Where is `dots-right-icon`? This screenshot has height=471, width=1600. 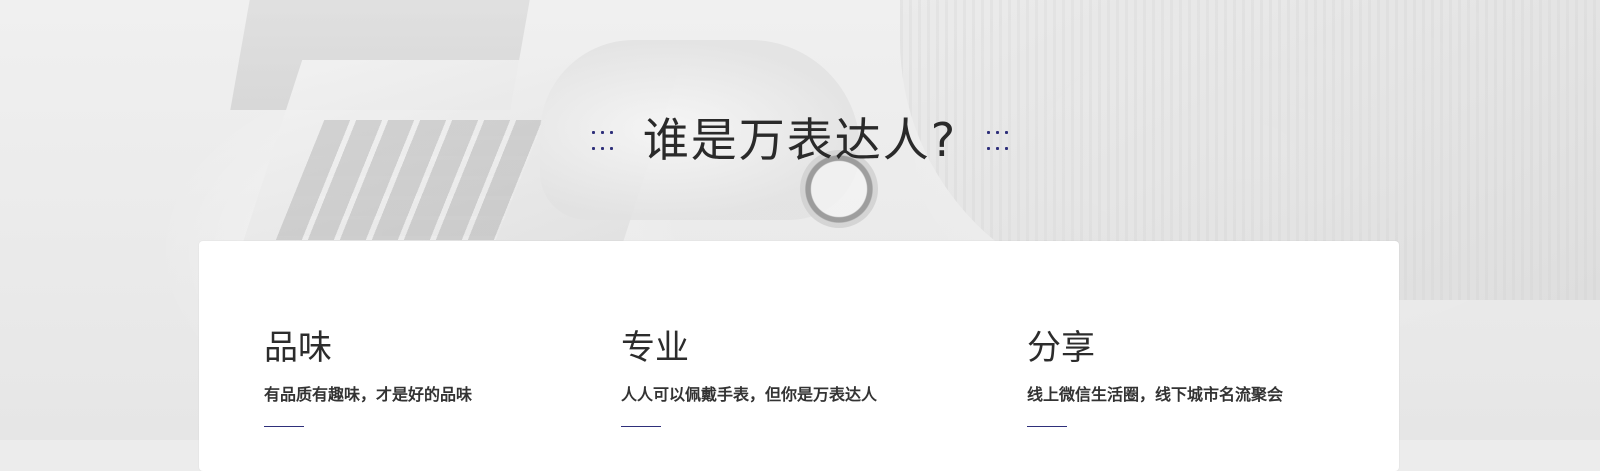 dots-right-icon is located at coordinates (998, 140).